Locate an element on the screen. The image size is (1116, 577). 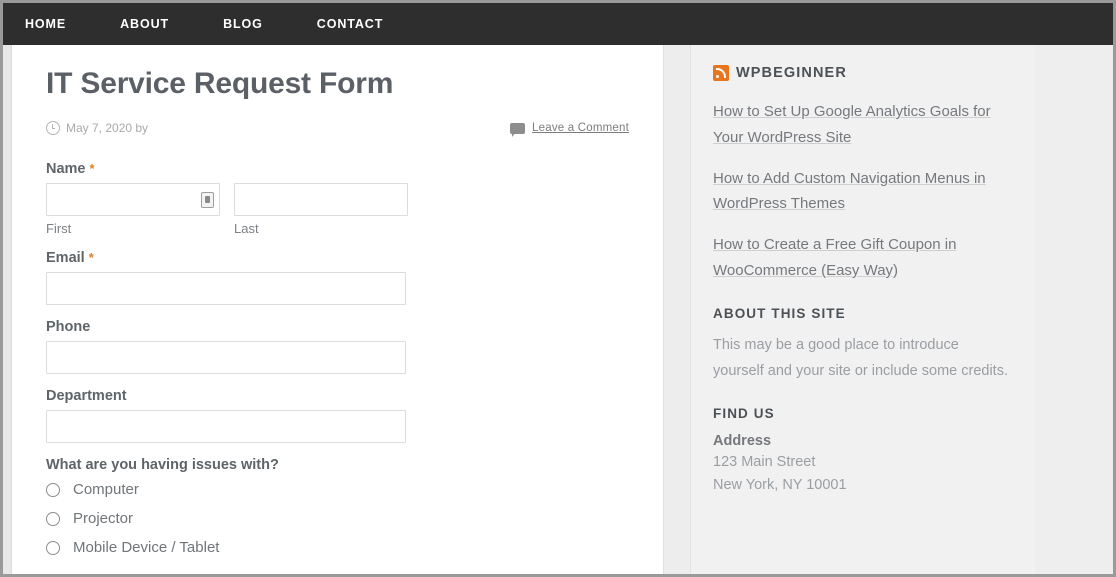
nav-item-contact: CONTACT is located at coordinates (350, 24).